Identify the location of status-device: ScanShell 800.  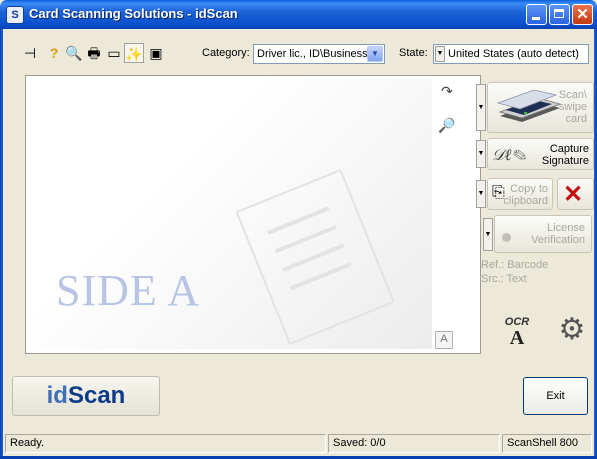
(547, 443).